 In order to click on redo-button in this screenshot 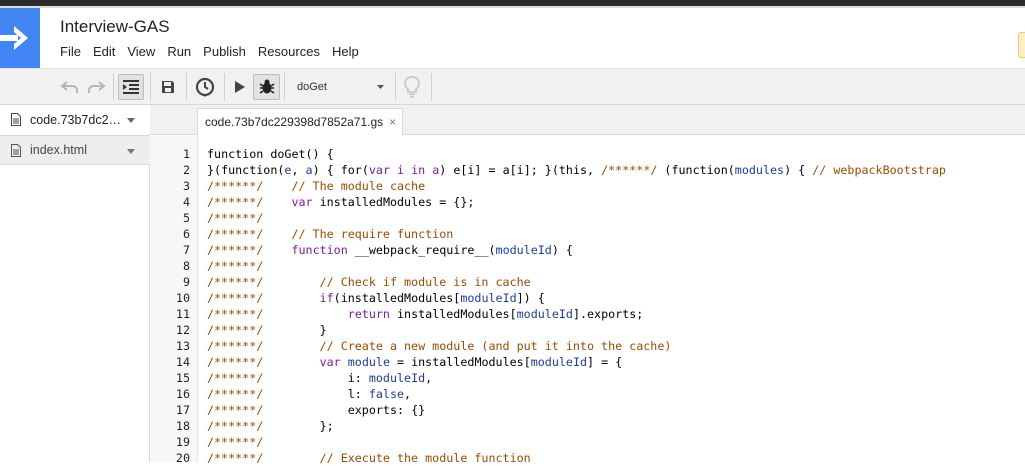, I will do `click(96, 87)`.